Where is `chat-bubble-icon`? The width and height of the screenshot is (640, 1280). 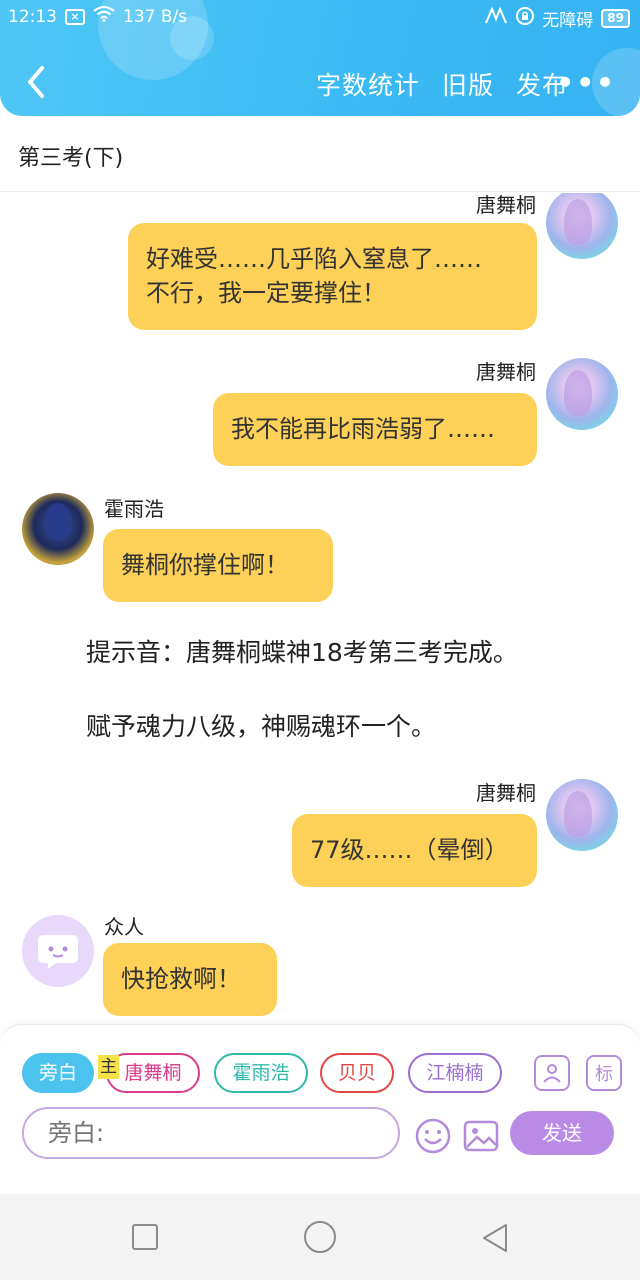
chat-bubble-icon is located at coordinates (58, 952).